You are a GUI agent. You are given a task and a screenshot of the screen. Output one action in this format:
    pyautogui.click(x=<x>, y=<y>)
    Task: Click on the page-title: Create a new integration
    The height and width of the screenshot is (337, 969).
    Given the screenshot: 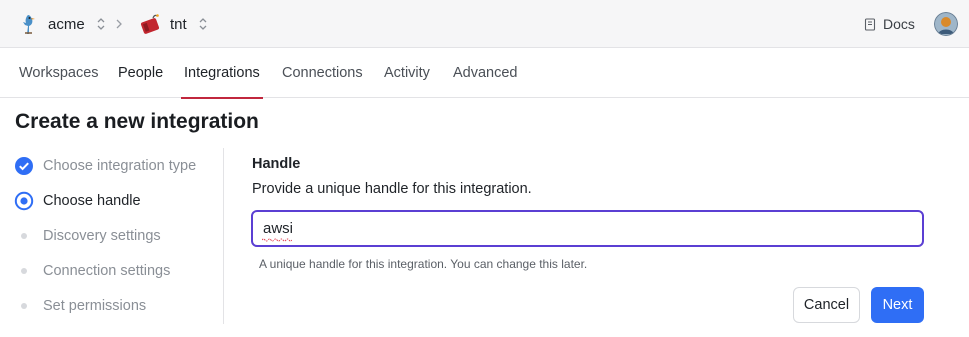 What is the action you would take?
    pyautogui.click(x=137, y=121)
    